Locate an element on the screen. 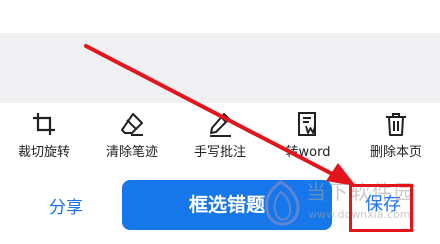 The image size is (440, 244). tool-label: 清除笔迹 is located at coordinates (131, 152).